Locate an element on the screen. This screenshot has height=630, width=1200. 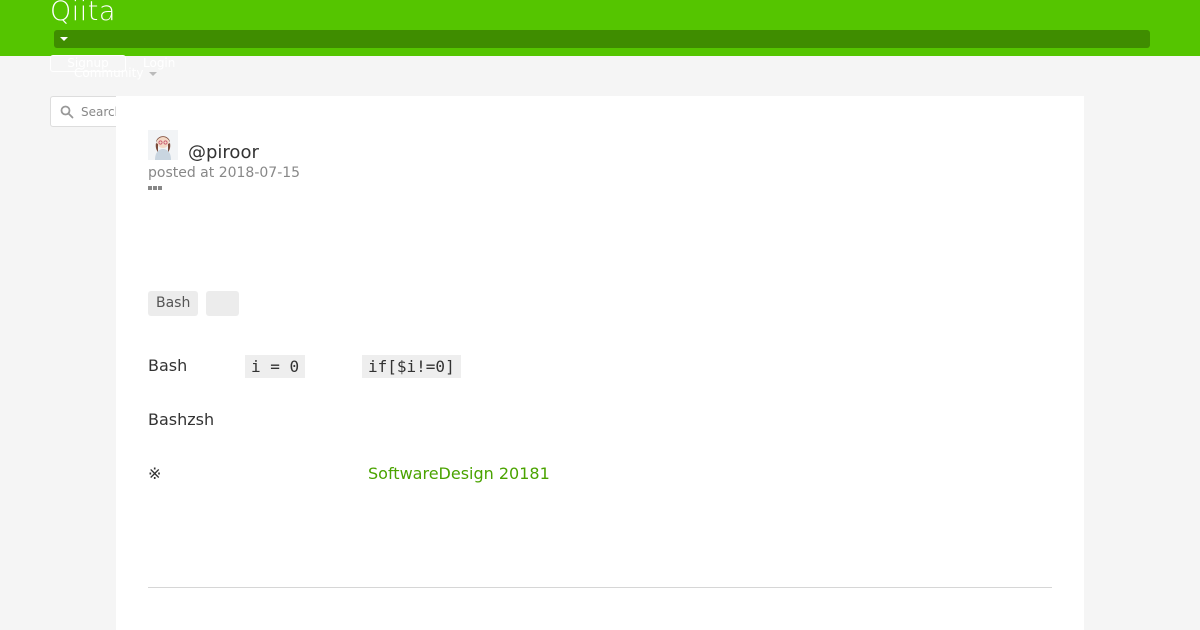
body-text-line: Bashzsh is located at coordinates (181, 419).